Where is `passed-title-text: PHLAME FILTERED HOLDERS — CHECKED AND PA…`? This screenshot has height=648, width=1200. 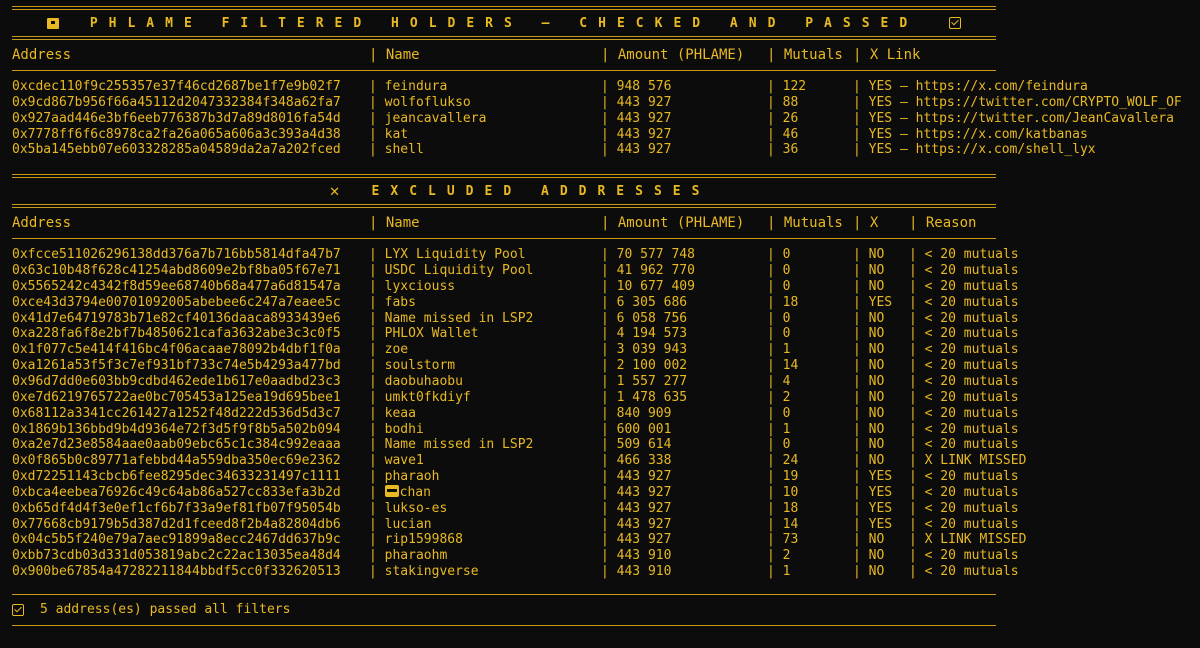 passed-title-text: PHLAME FILTERED HOLDERS — CHECKED AND PA… is located at coordinates (504, 23).